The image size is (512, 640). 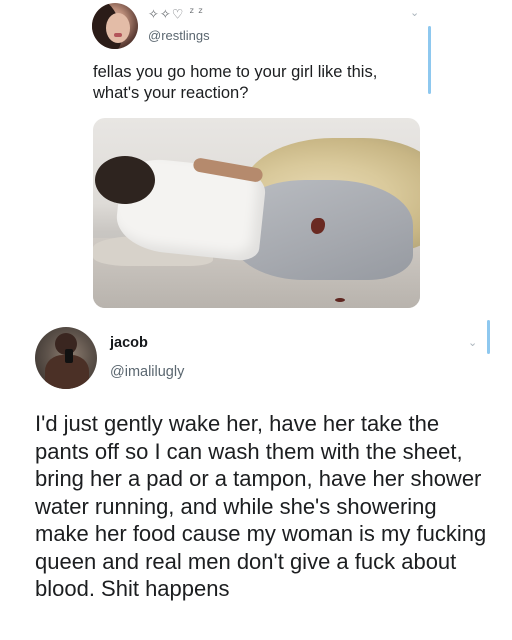 I want to click on display-name-emoji: ✧✧♡ z z, so click(x=176, y=14).